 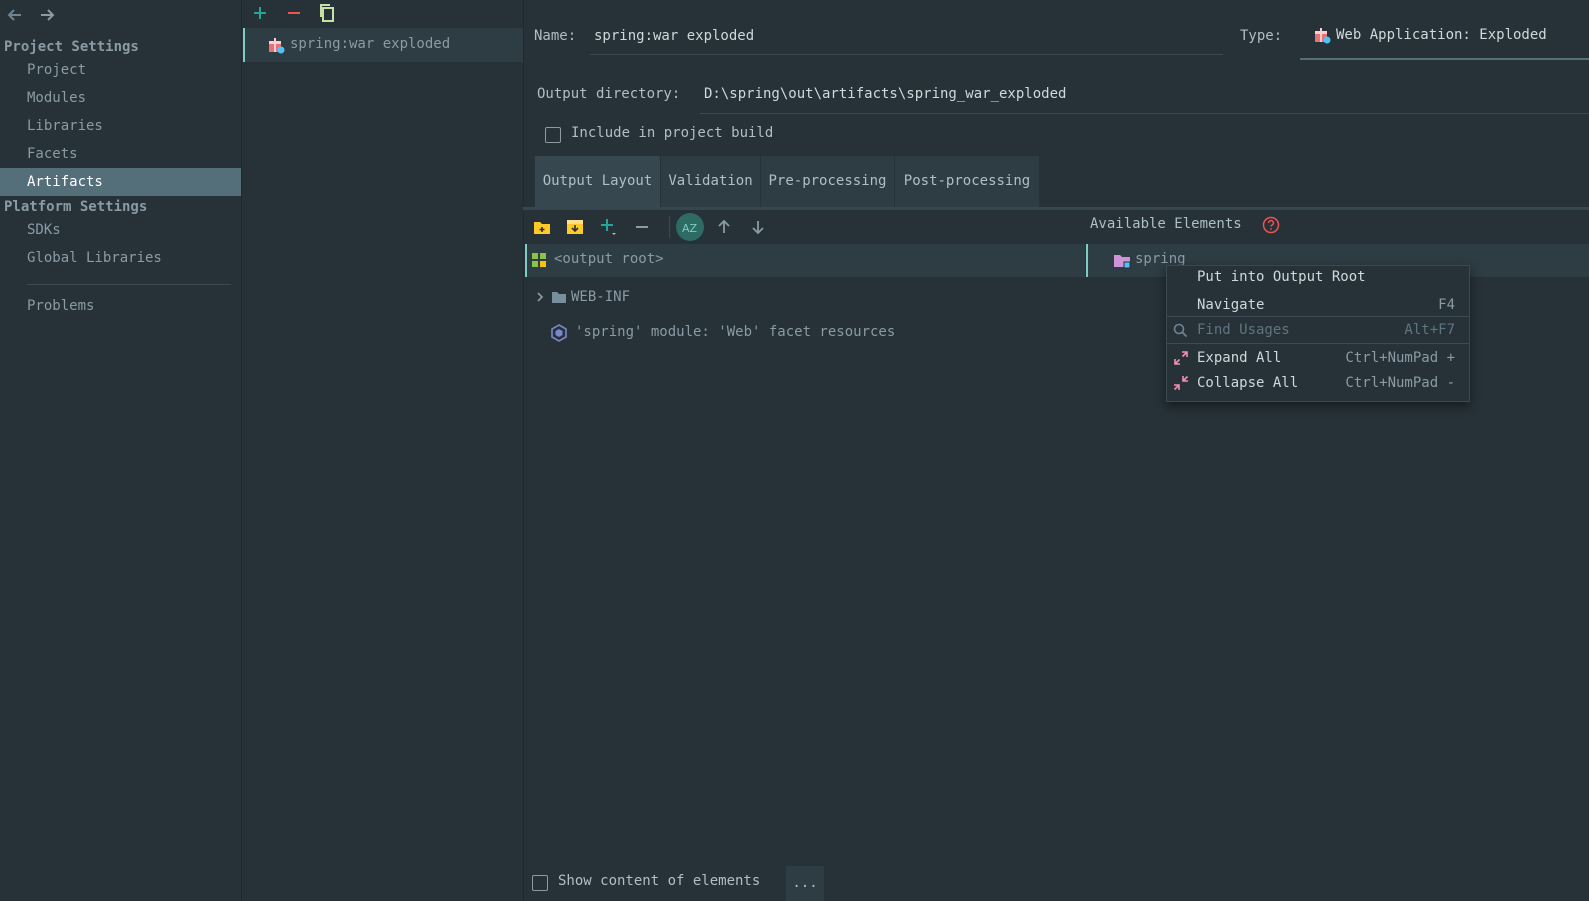 What do you see at coordinates (542, 227) in the screenshot?
I see `new-folder-icon` at bounding box center [542, 227].